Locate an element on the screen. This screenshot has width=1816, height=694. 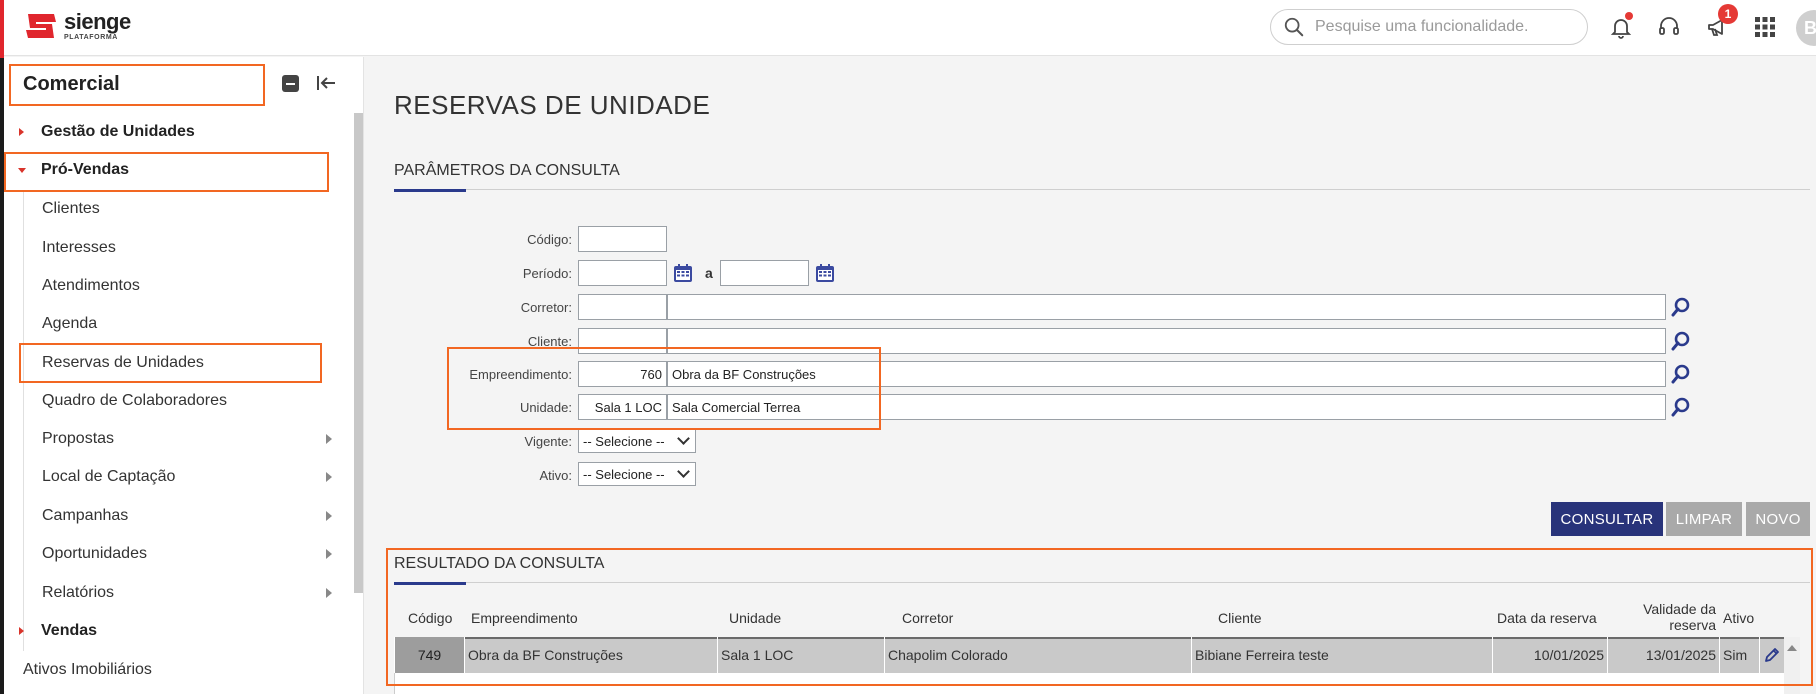
ativo-label: Ativo: is located at coordinates (555, 475).